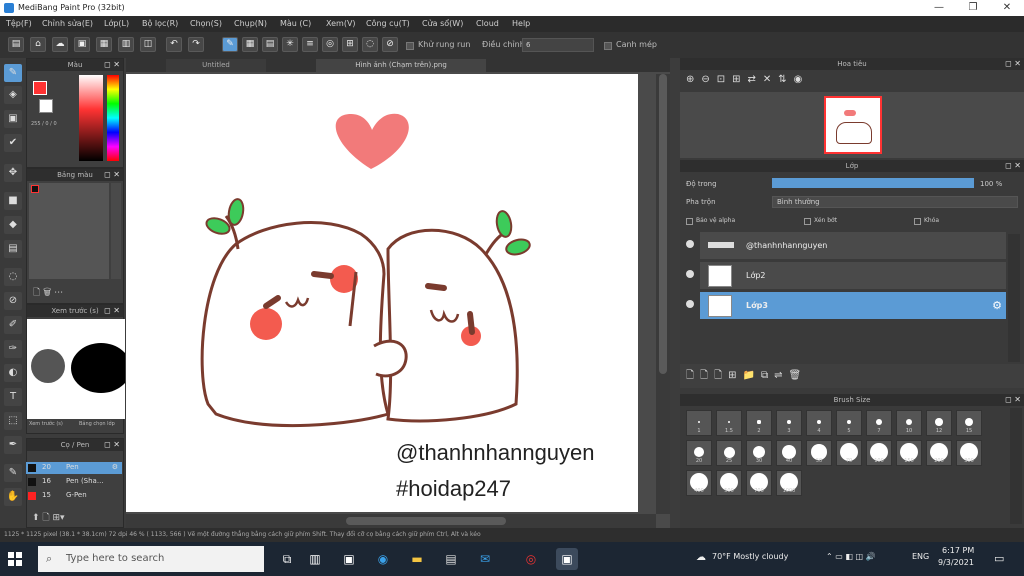 Image resolution: width=1024 pixels, height=576 pixels. What do you see at coordinates (521, 23) in the screenshot?
I see `menu-help: Help` at bounding box center [521, 23].